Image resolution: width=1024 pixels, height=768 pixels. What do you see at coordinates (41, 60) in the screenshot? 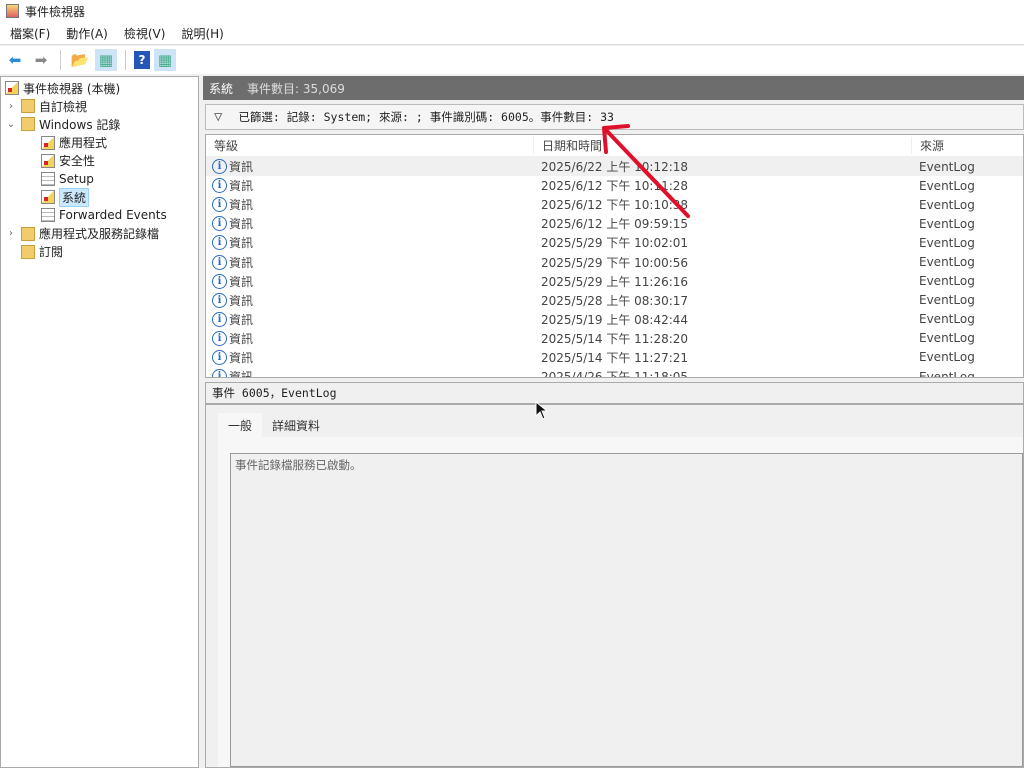
I see `forward-icon: ➡` at bounding box center [41, 60].